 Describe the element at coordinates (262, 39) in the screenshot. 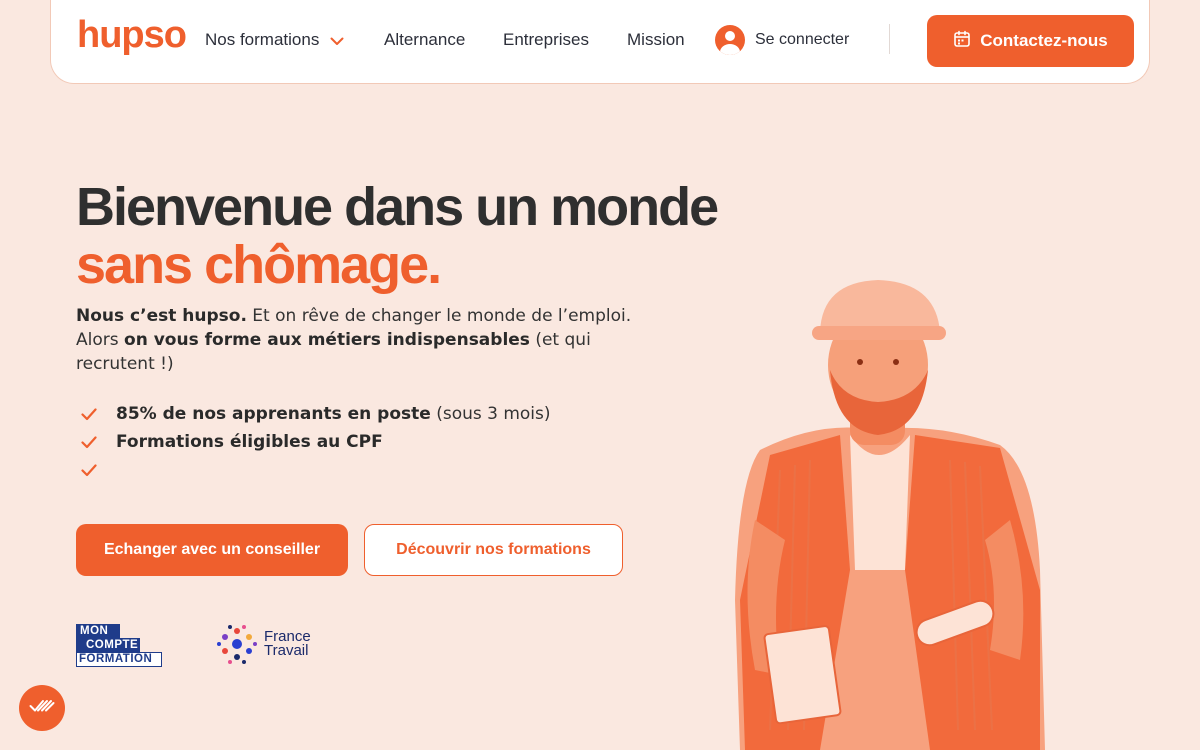

I see `nav-formations-label: Nos formations` at that location.